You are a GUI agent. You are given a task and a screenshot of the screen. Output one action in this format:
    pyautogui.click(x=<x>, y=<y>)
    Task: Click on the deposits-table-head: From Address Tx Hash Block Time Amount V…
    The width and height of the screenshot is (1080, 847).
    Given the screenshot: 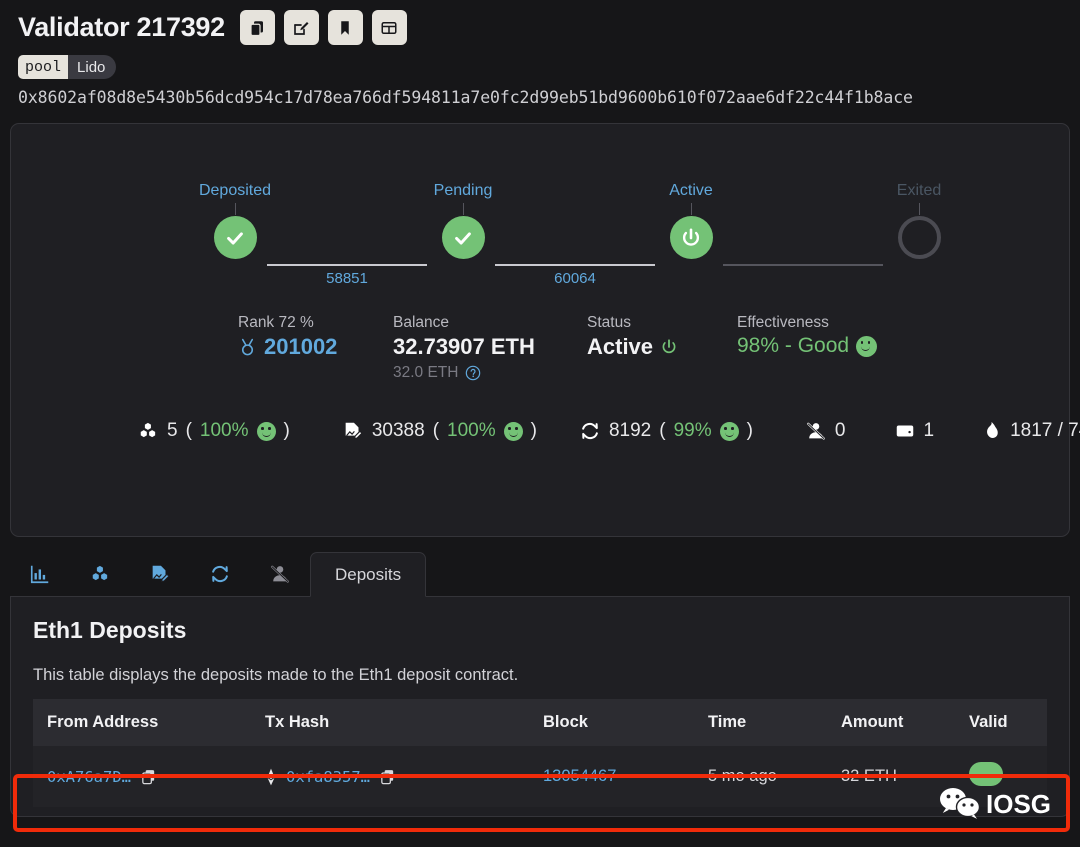 What is the action you would take?
    pyautogui.click(x=540, y=722)
    